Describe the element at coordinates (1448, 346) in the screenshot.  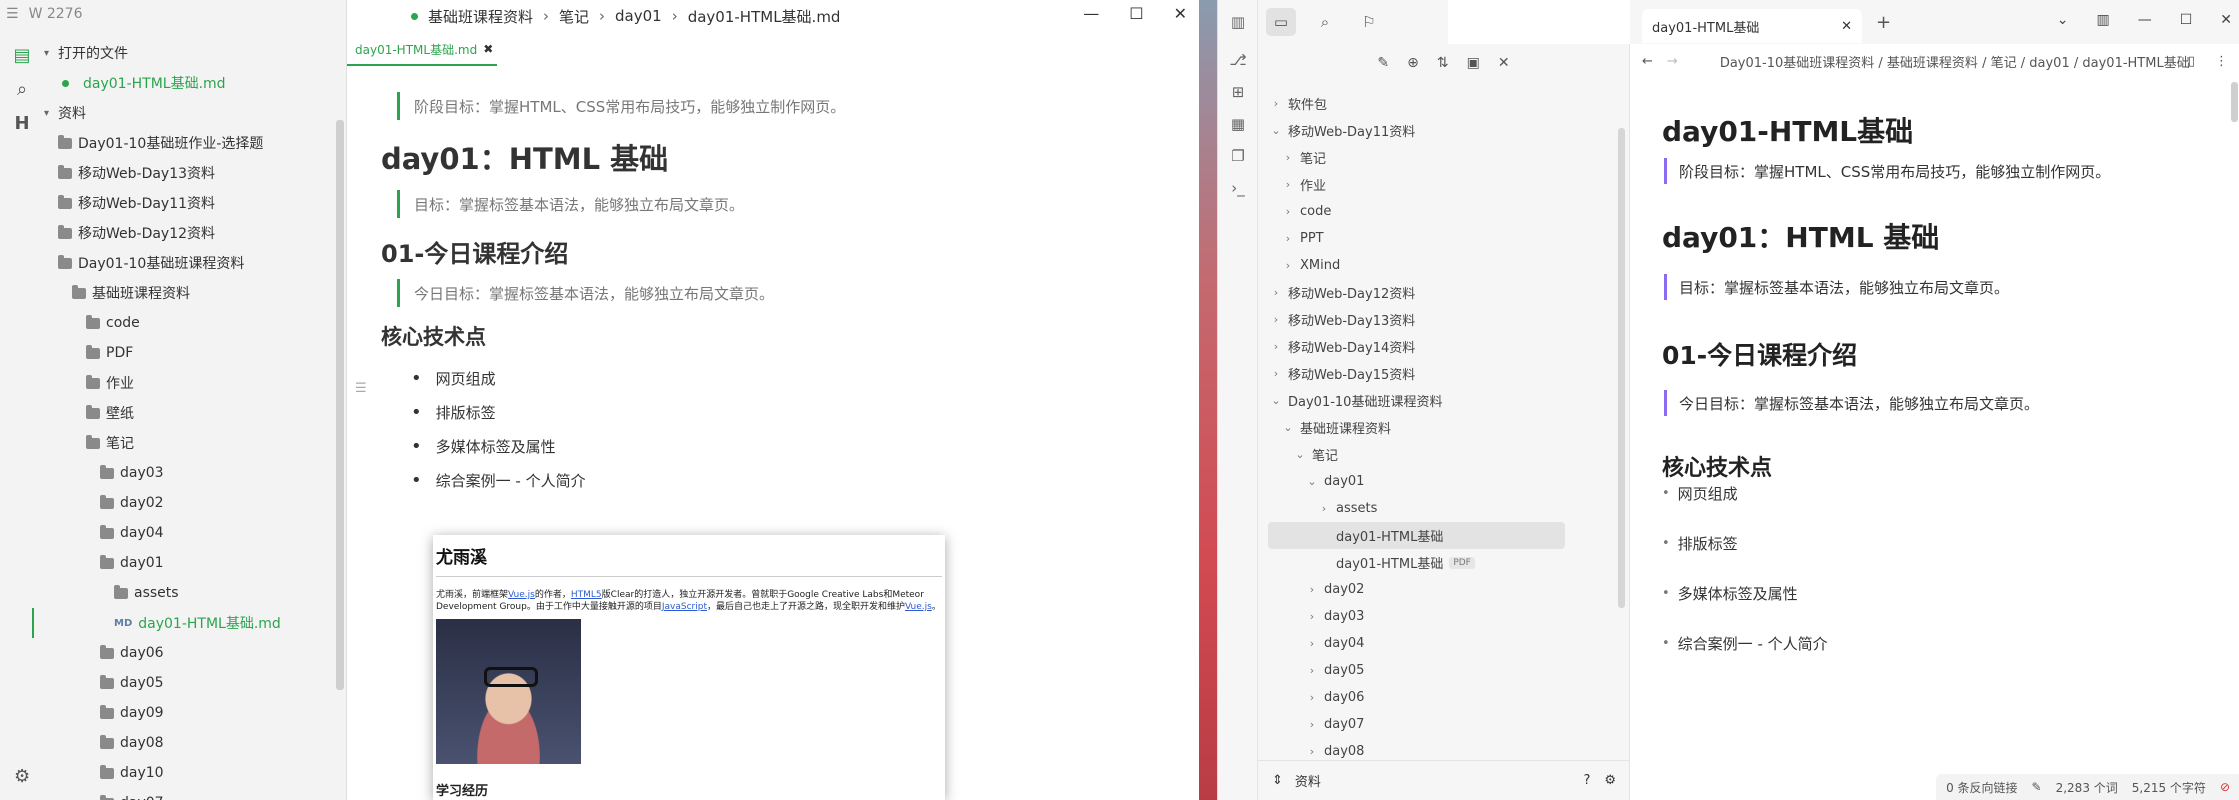
I see `explorer-item: › 移动Web-Day14资料` at that location.